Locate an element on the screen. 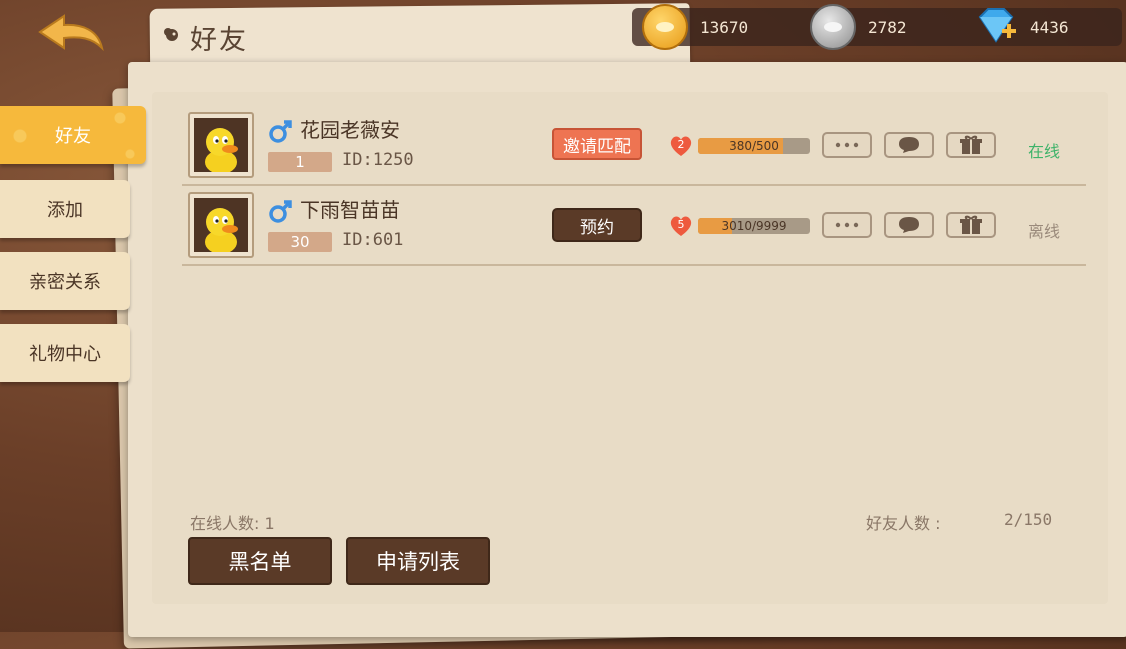 Image resolution: width=1126 pixels, height=649 pixels. sidebar-item-label: 好友 is located at coordinates (73, 136).